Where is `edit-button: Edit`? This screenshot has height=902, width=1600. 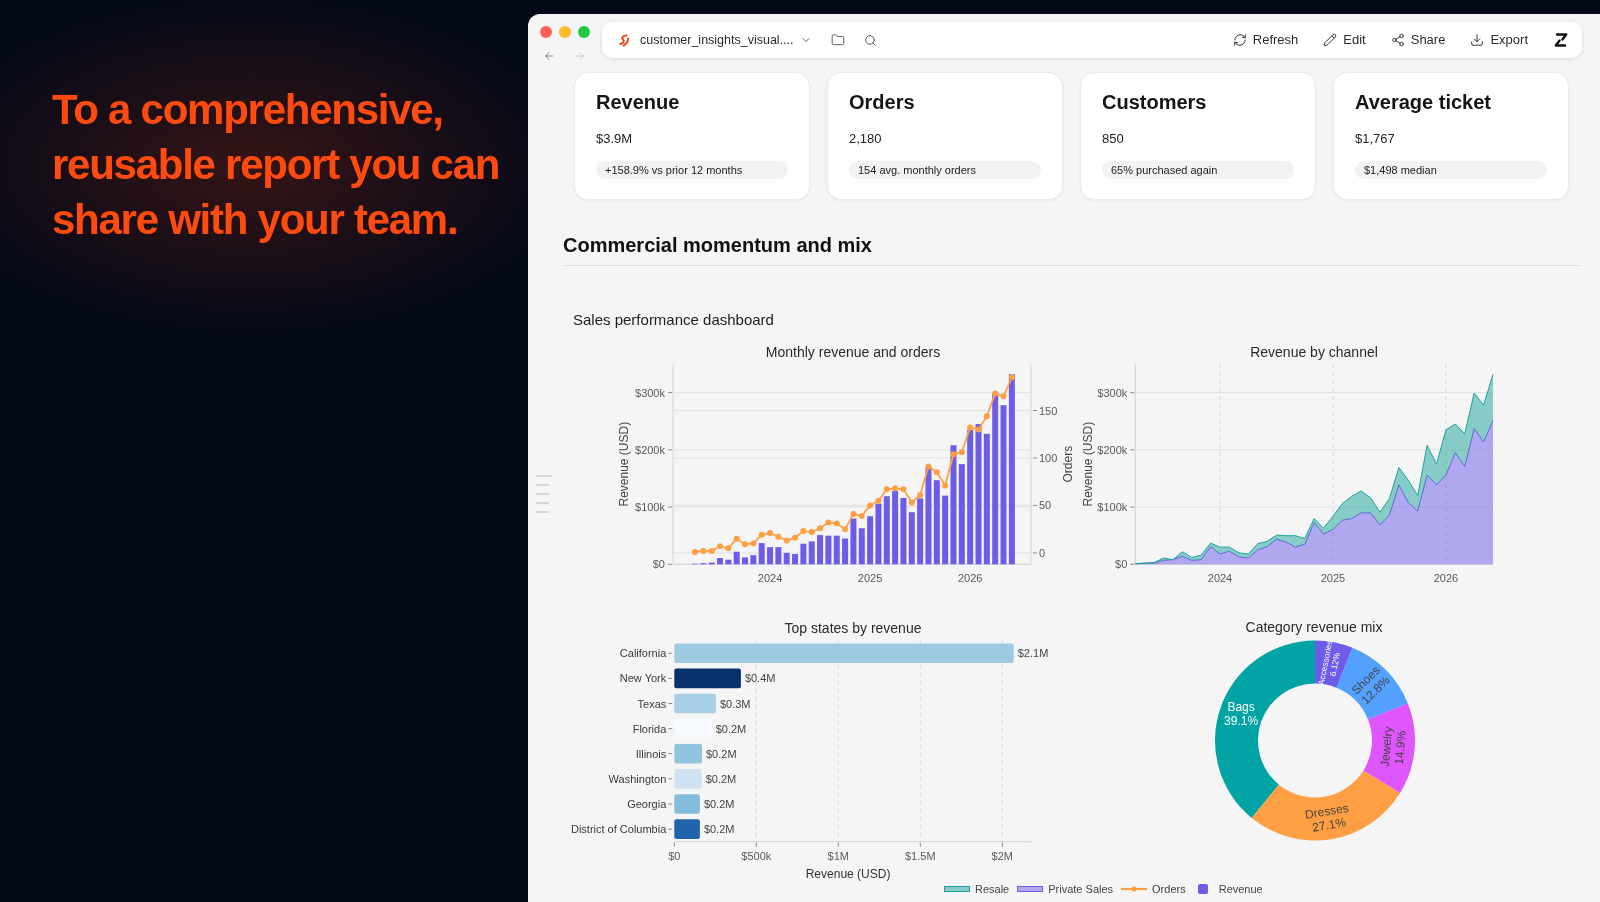 edit-button: Edit is located at coordinates (1344, 40).